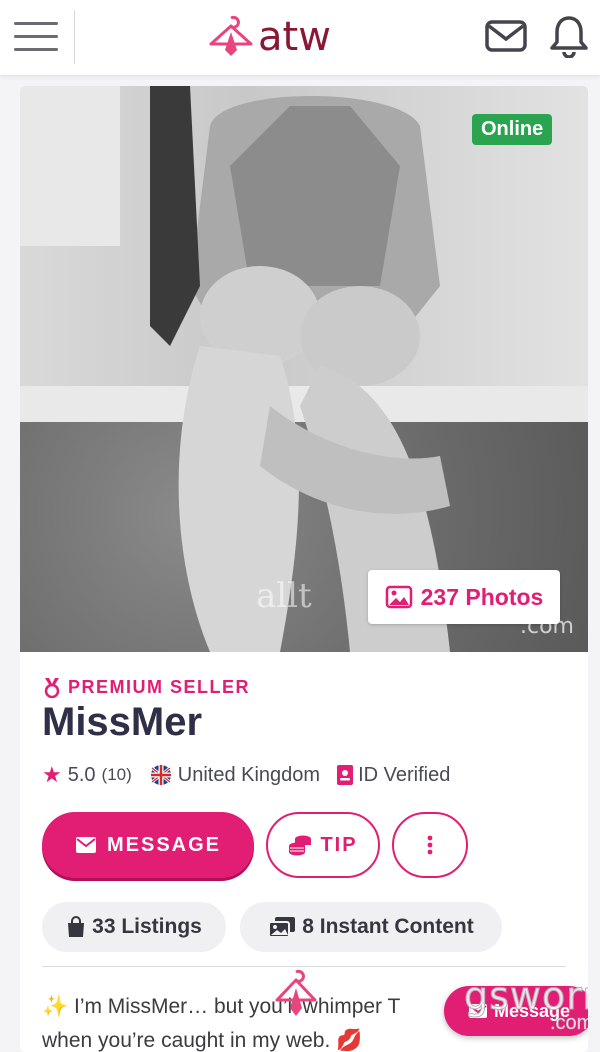 Image resolution: width=600 pixels, height=1052 pixels. Describe the element at coordinates (117, 775) in the screenshot. I see `rating-count: (10)` at that location.